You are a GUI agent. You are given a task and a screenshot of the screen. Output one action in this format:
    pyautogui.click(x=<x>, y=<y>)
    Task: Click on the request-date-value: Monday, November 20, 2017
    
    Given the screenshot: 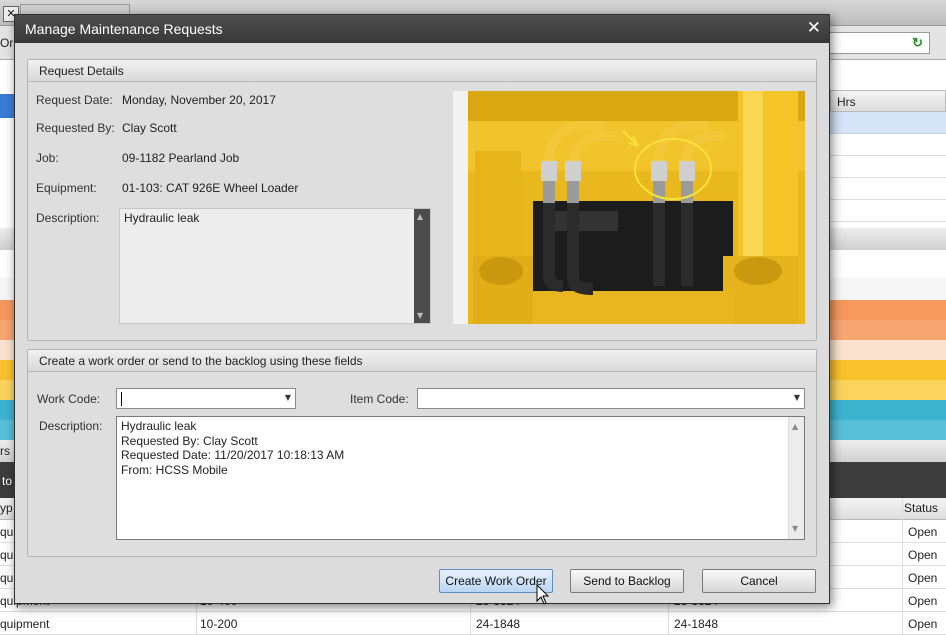 What is the action you would take?
    pyautogui.click(x=199, y=100)
    